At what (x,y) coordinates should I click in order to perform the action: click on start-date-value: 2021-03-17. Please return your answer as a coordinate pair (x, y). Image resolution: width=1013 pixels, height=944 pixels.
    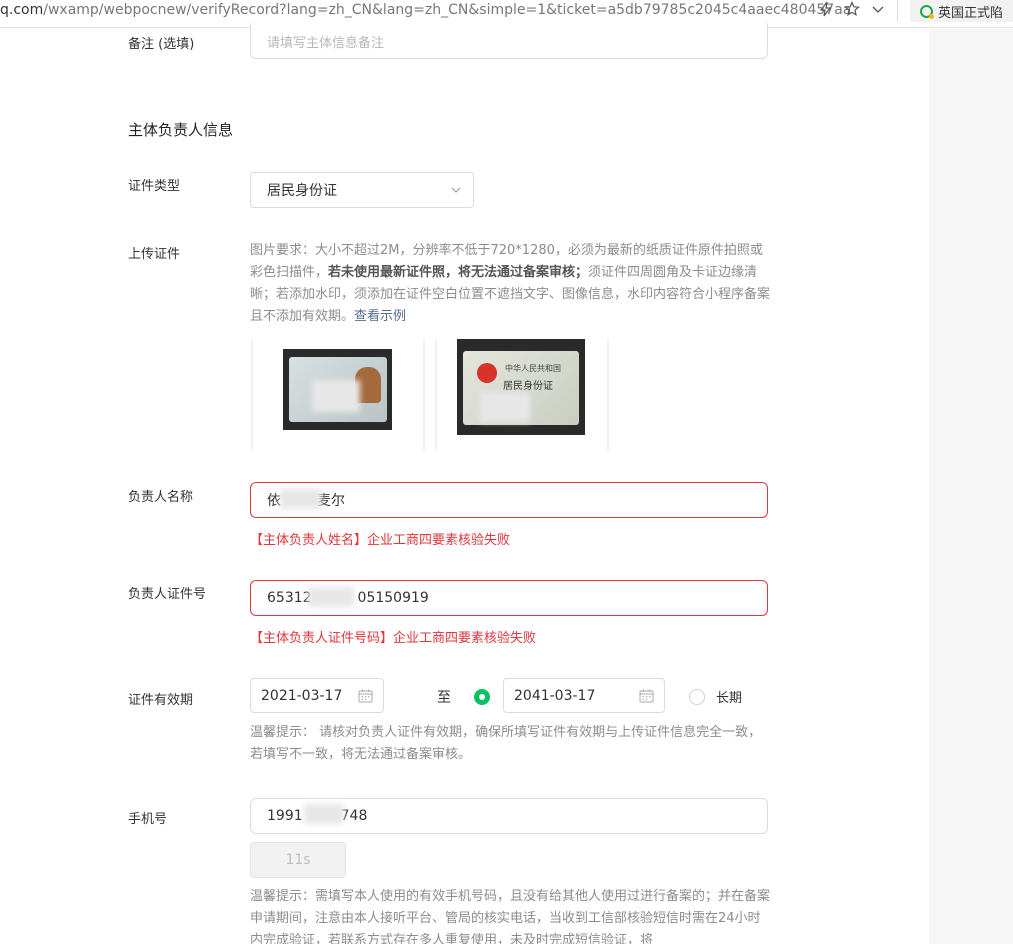
    Looking at the image, I should click on (302, 695).